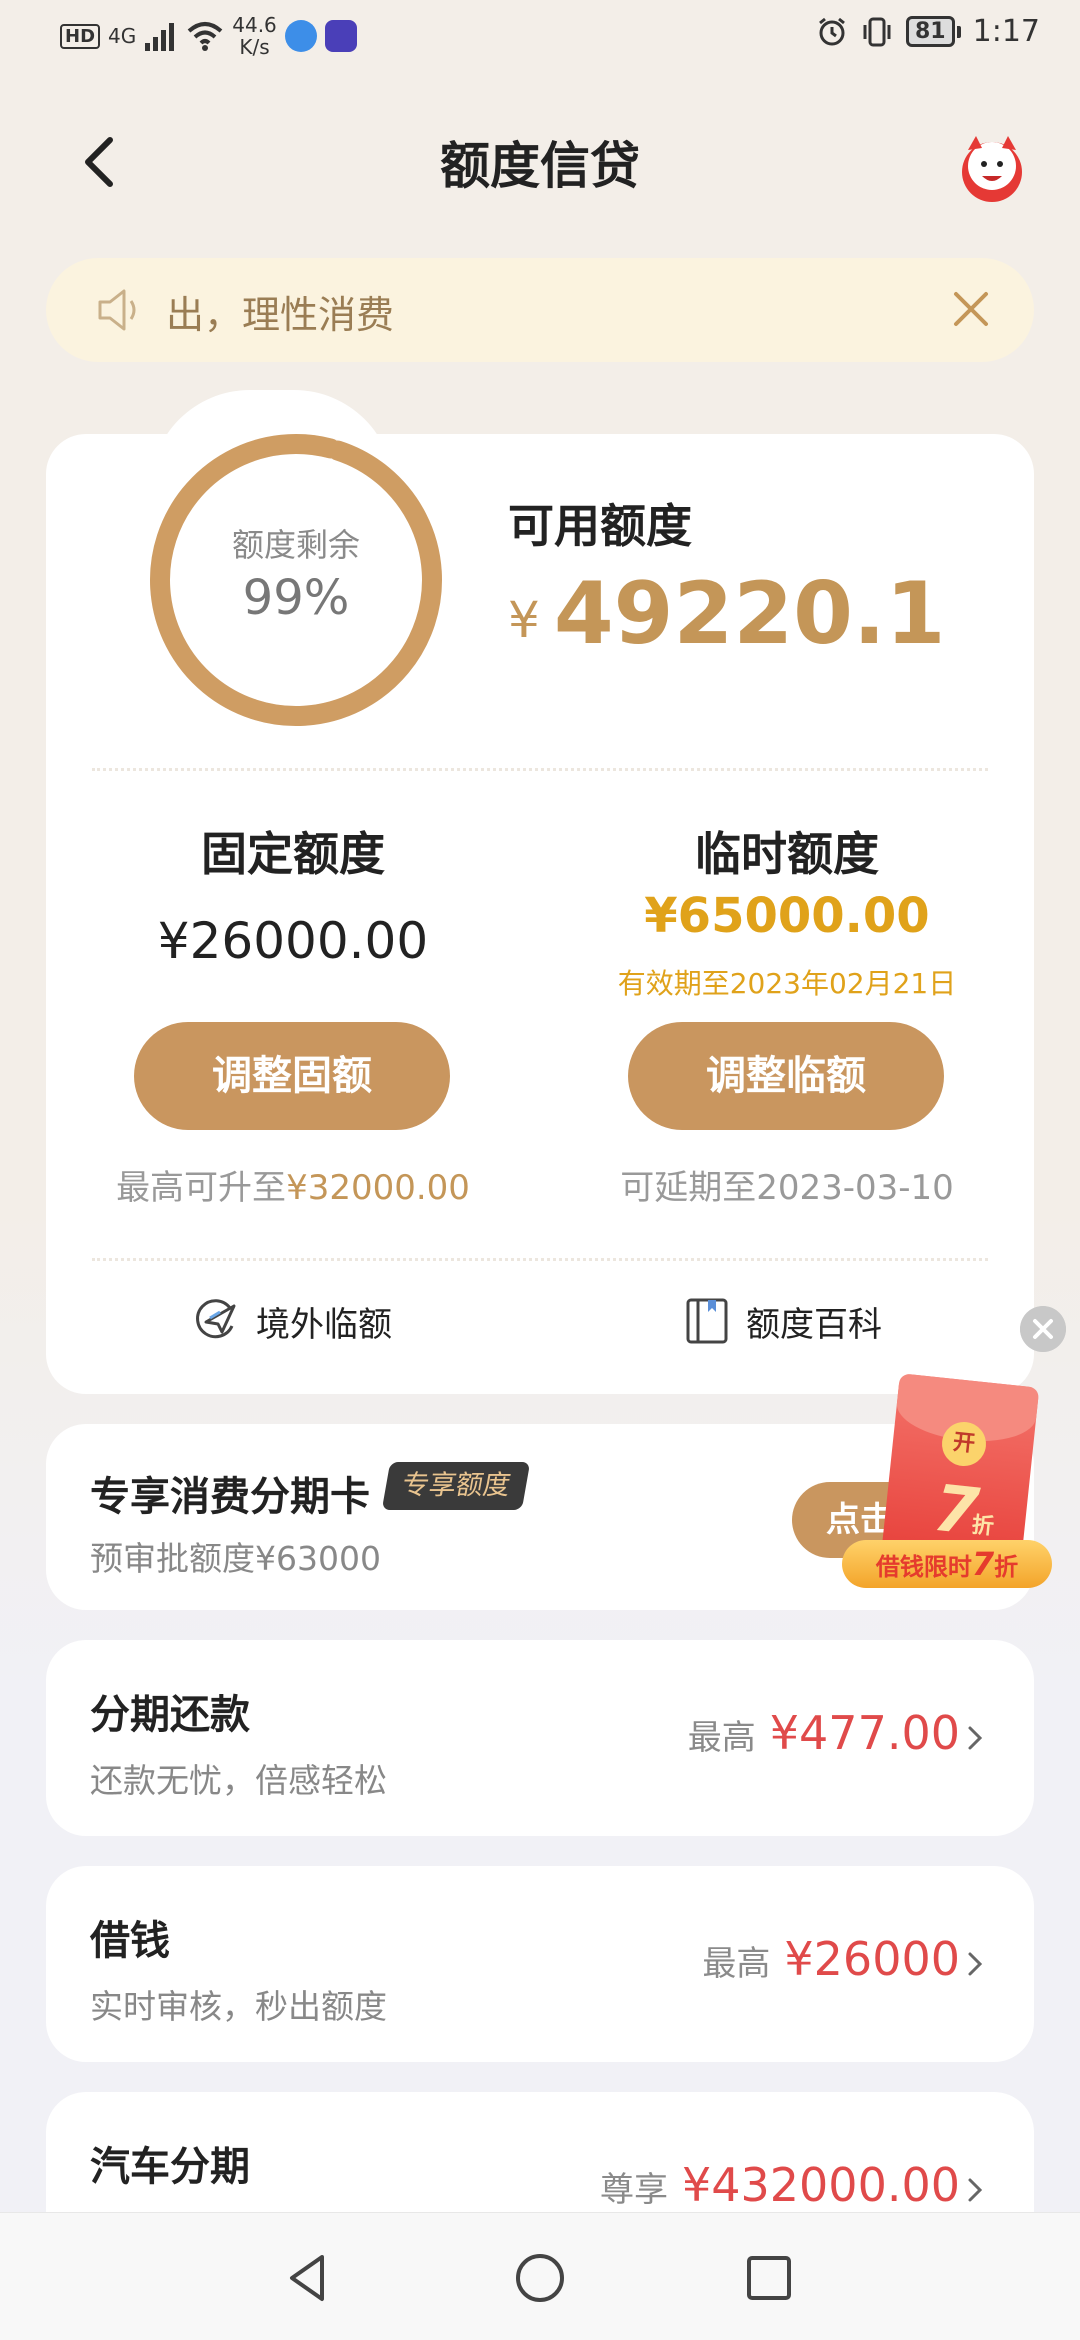 Image resolution: width=1080 pixels, height=2340 pixels. What do you see at coordinates (992, 168) in the screenshot?
I see `mascot-icon` at bounding box center [992, 168].